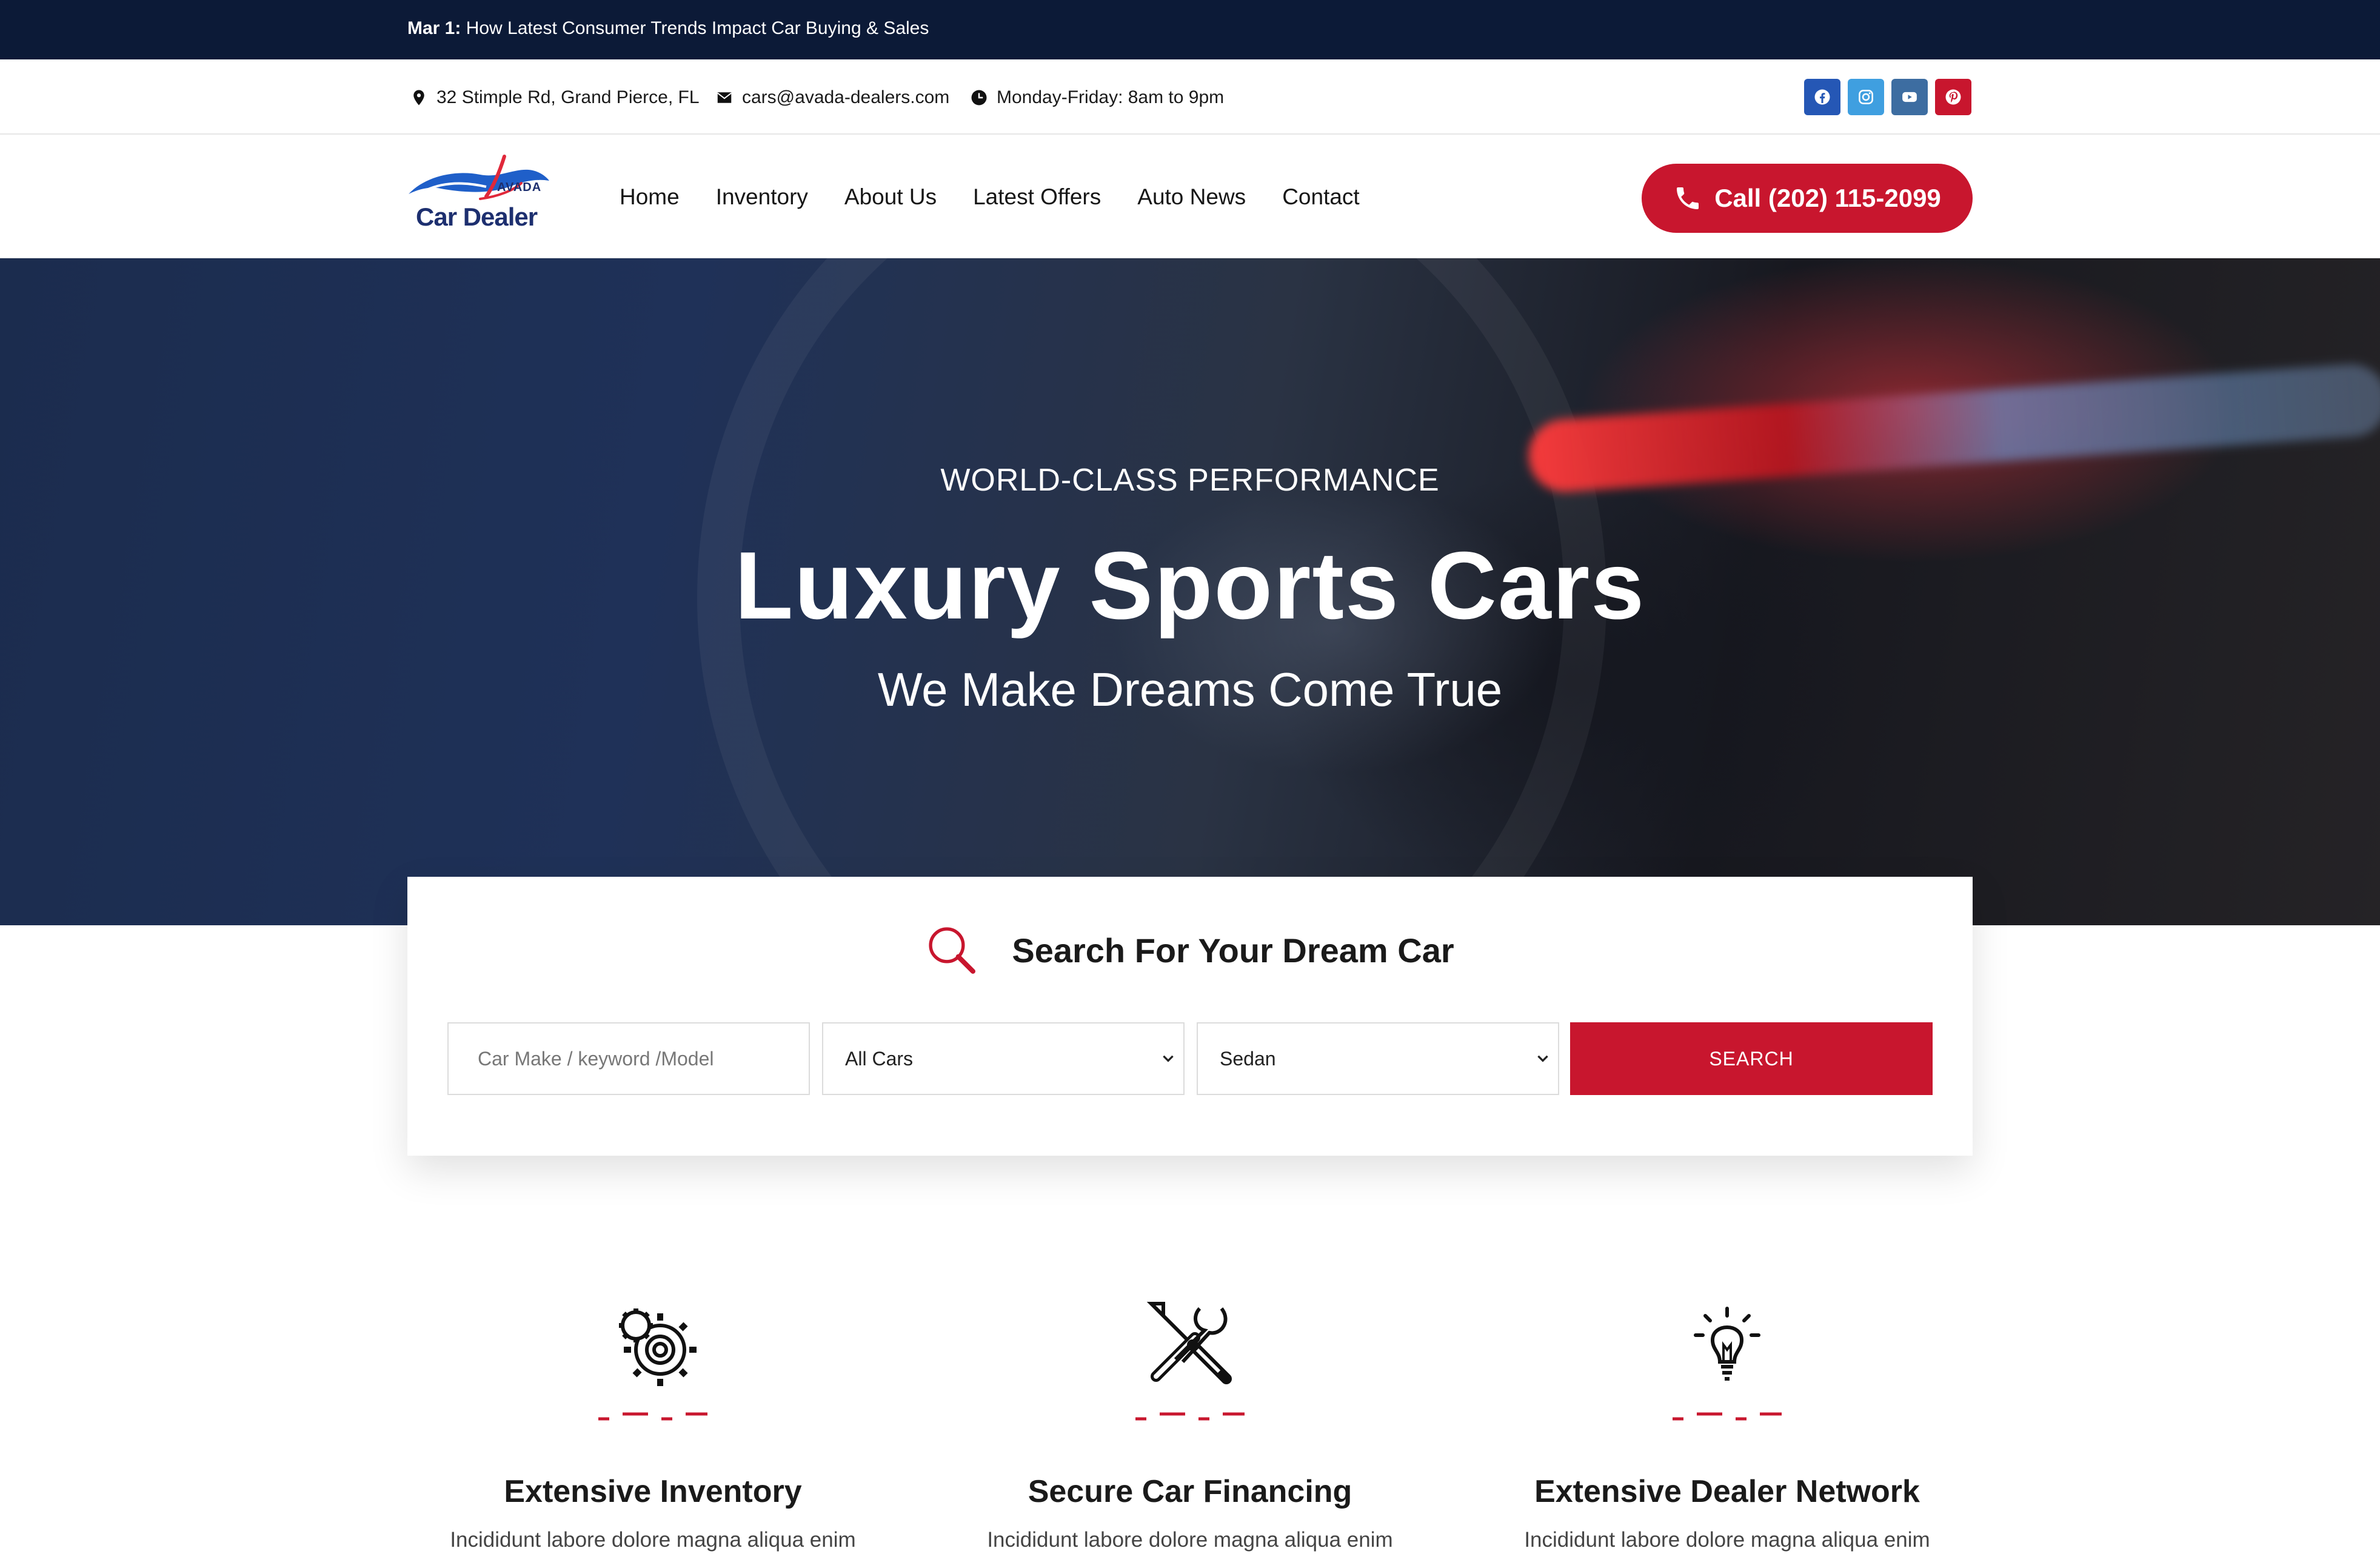 The image size is (2380, 1568). I want to click on envelope-icon, so click(724, 98).